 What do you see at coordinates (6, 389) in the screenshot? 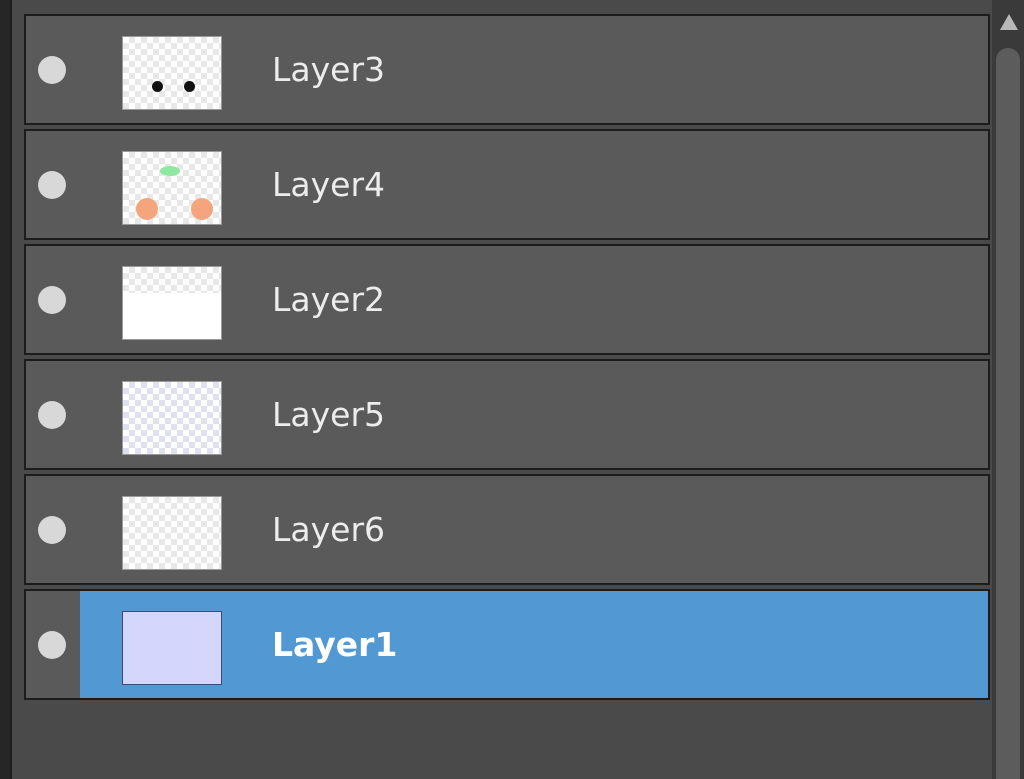
I see `panel-left-edge` at bounding box center [6, 389].